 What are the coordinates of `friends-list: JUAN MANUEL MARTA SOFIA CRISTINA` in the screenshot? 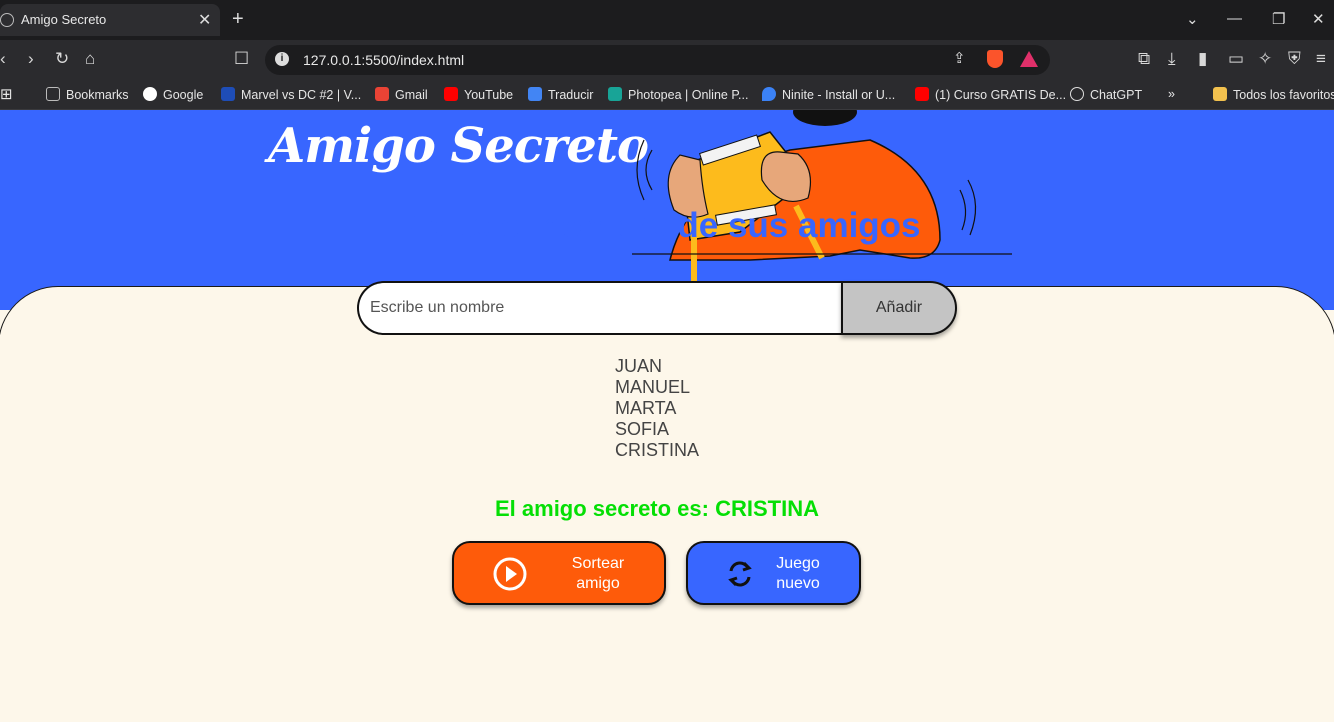 It's located at (657, 408).